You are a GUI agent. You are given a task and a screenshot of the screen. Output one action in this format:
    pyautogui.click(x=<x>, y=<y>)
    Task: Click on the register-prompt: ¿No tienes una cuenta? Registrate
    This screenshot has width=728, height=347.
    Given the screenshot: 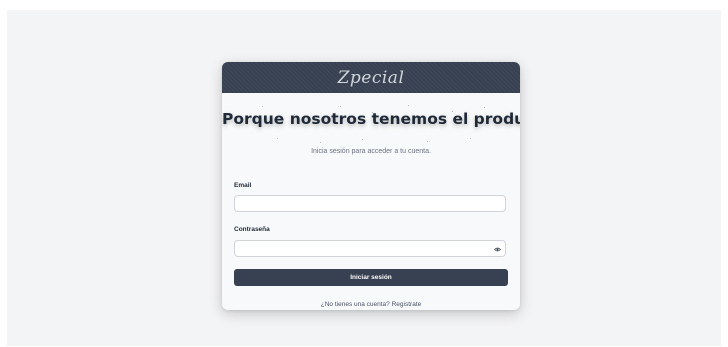 What is the action you would take?
    pyautogui.click(x=371, y=304)
    